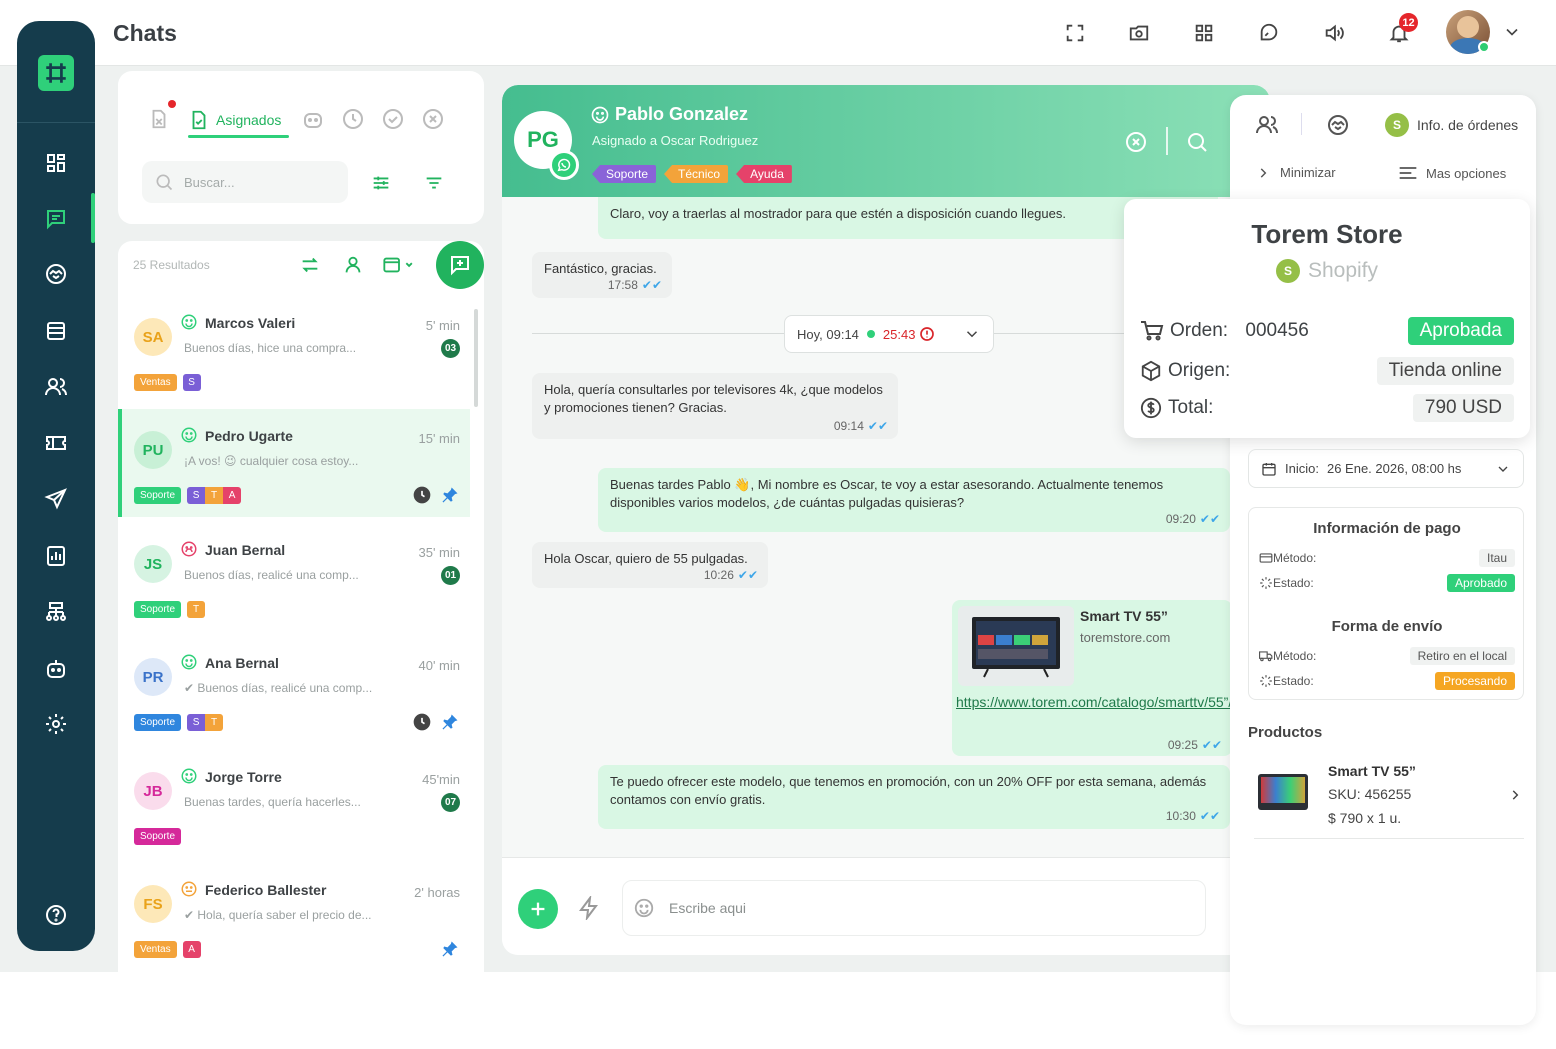 This screenshot has width=1556, height=1049. What do you see at coordinates (159, 119) in the screenshot?
I see `unassigned-file-icon` at bounding box center [159, 119].